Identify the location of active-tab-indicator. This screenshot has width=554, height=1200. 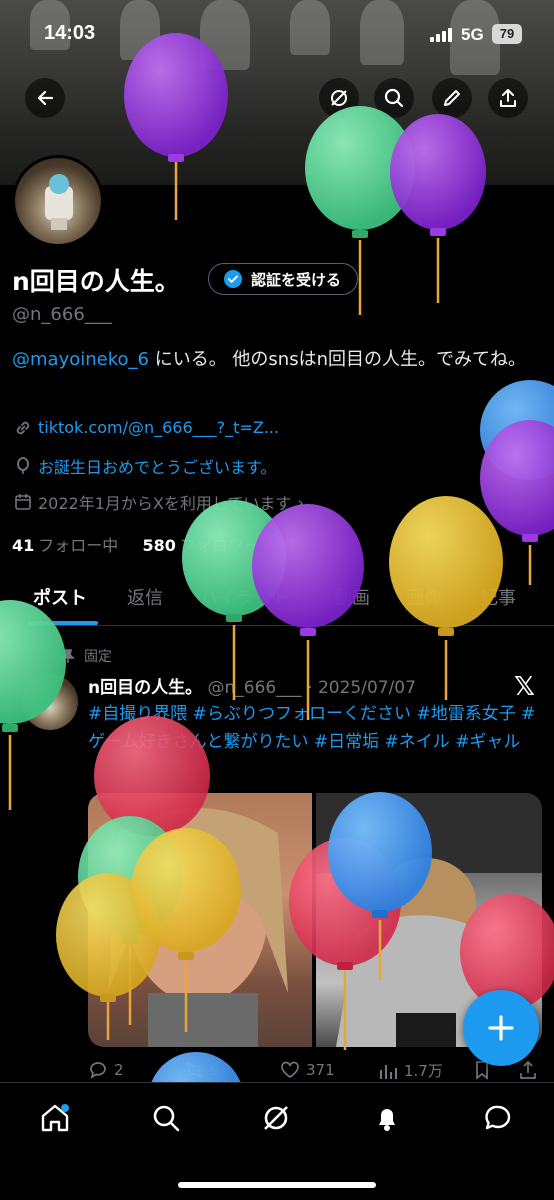
(63, 623).